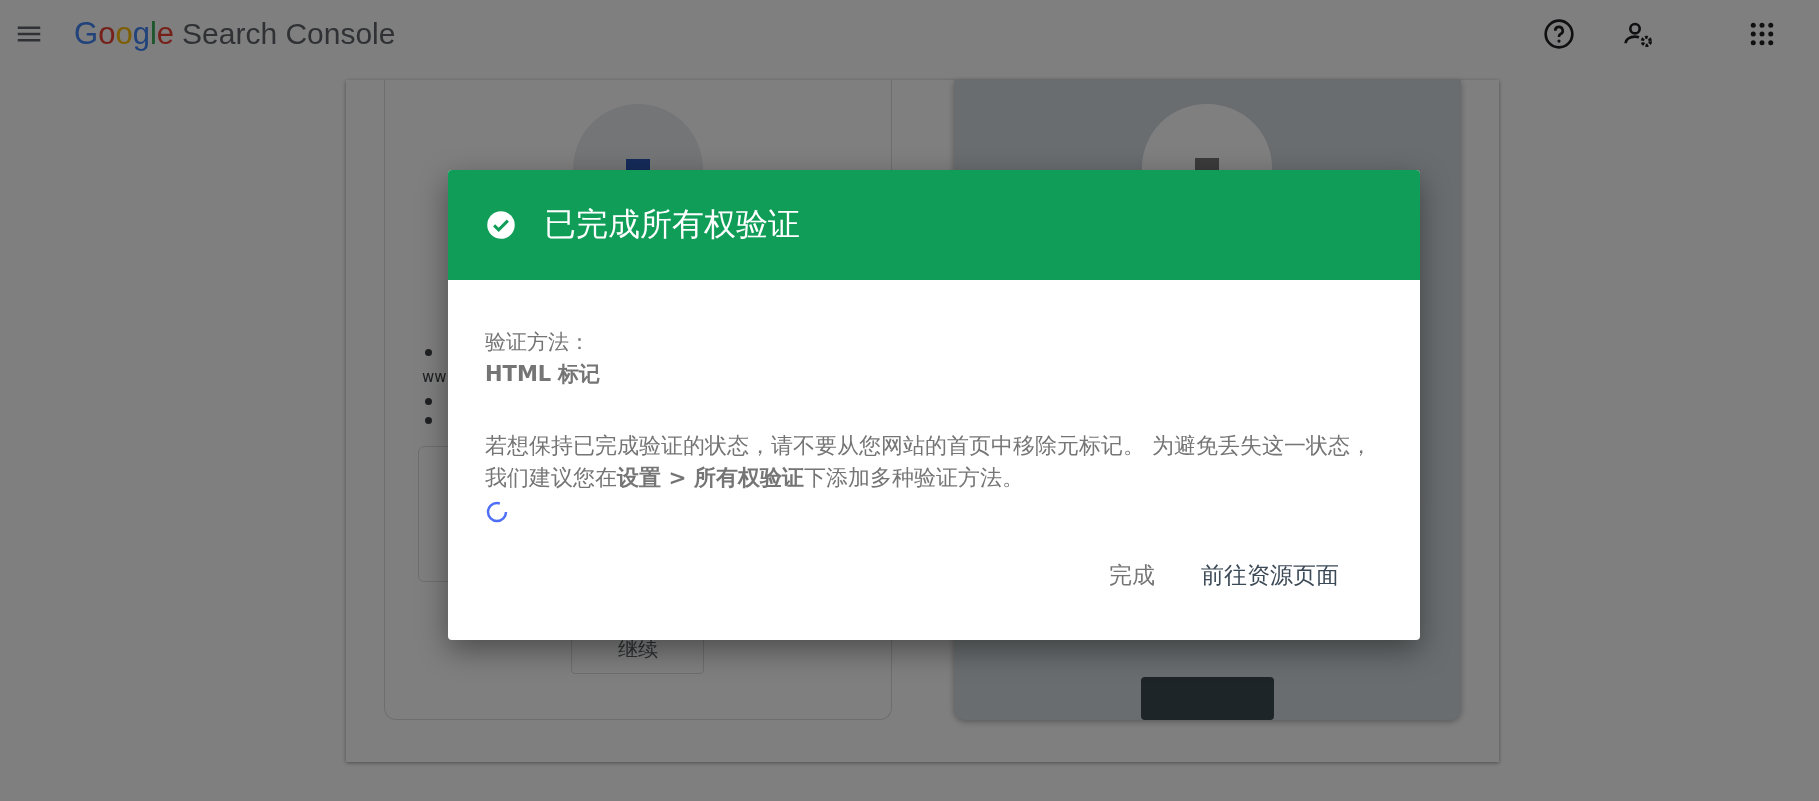 Image resolution: width=1819 pixels, height=801 pixels. Describe the element at coordinates (1207, 698) in the screenshot. I see `continue-button` at that location.